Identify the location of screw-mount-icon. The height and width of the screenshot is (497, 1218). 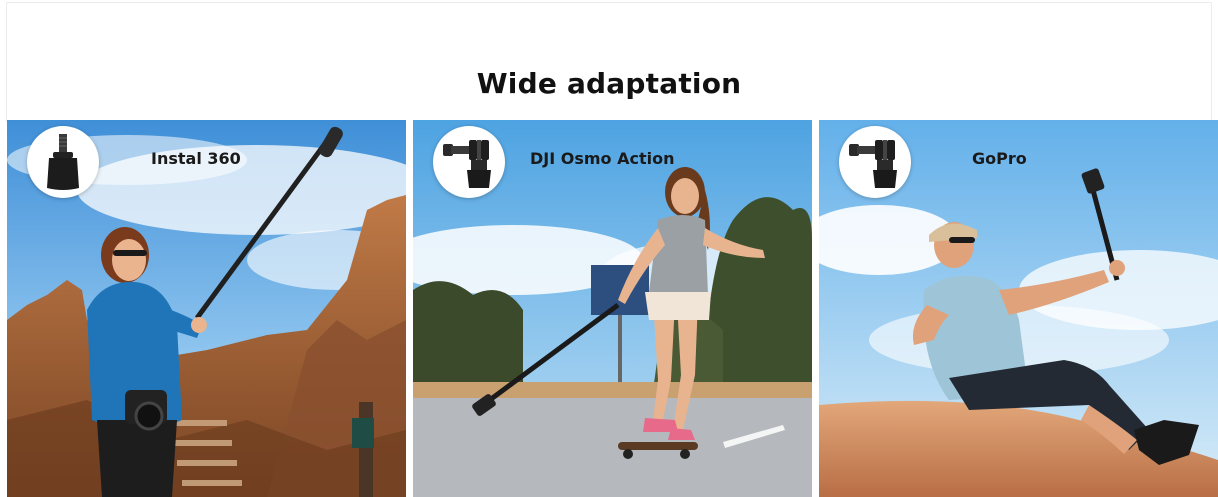
(63, 162).